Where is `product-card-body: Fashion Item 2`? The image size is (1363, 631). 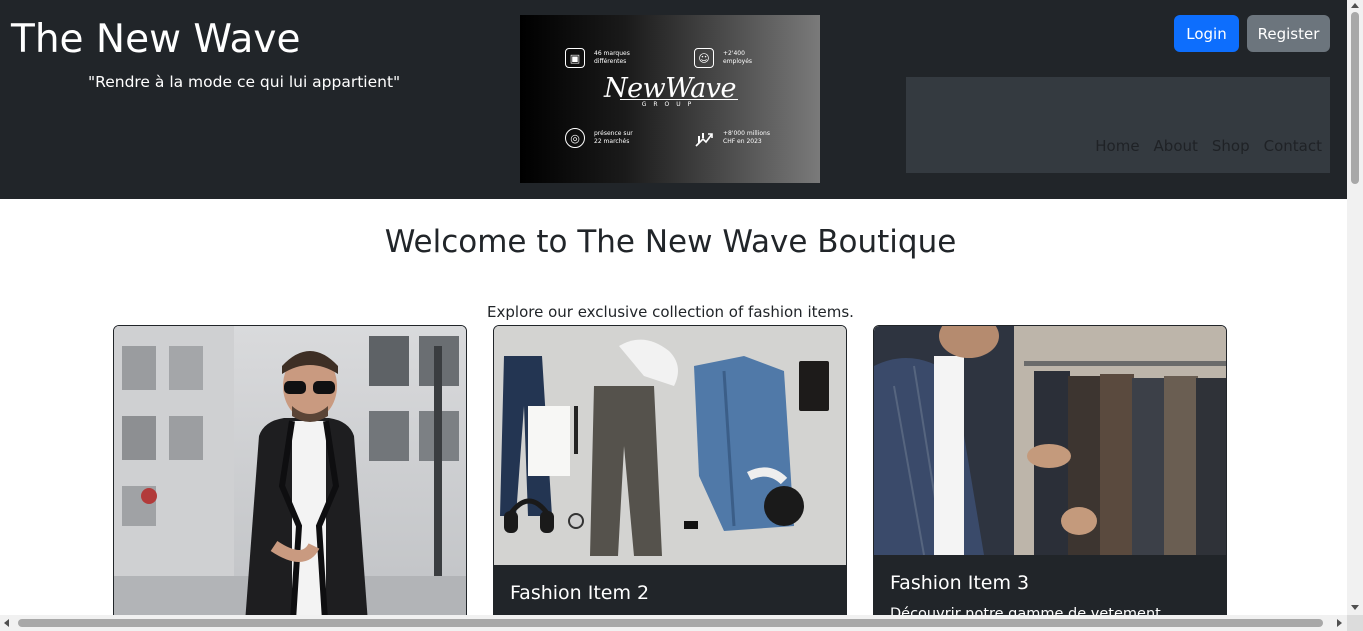
product-card-body: Fashion Item 2 is located at coordinates (670, 590).